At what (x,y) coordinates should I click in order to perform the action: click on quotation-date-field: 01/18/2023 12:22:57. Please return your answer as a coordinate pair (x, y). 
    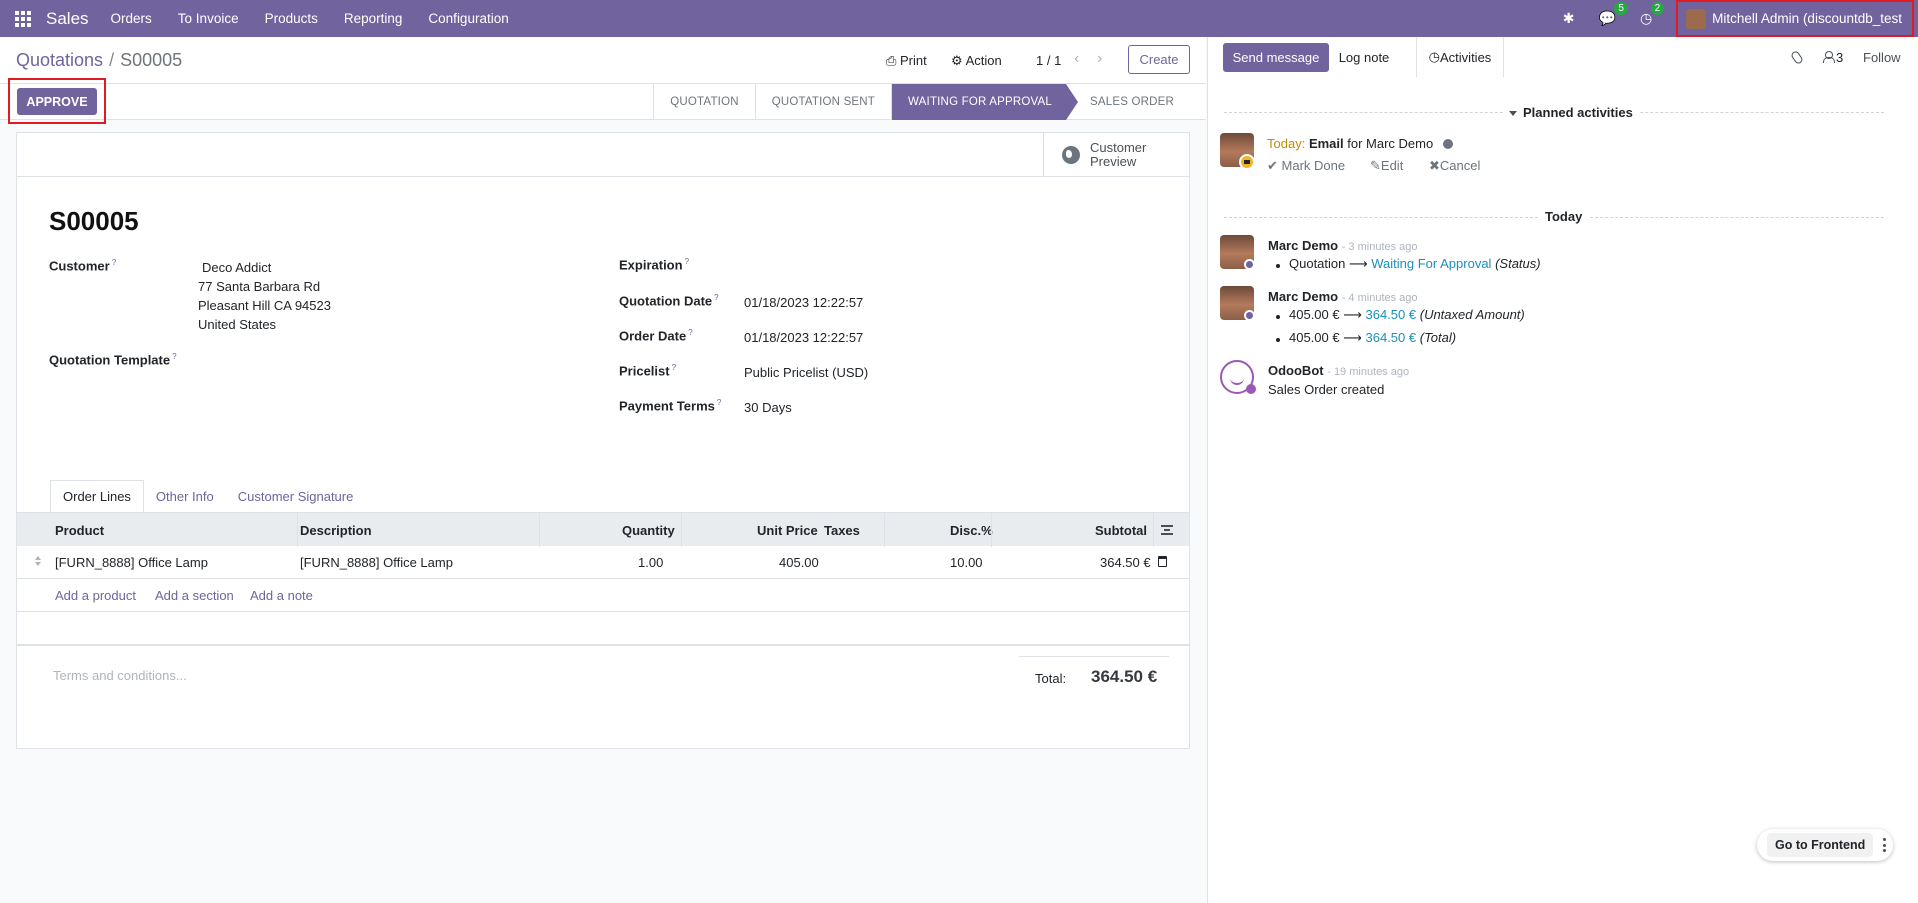
    Looking at the image, I should click on (803, 302).